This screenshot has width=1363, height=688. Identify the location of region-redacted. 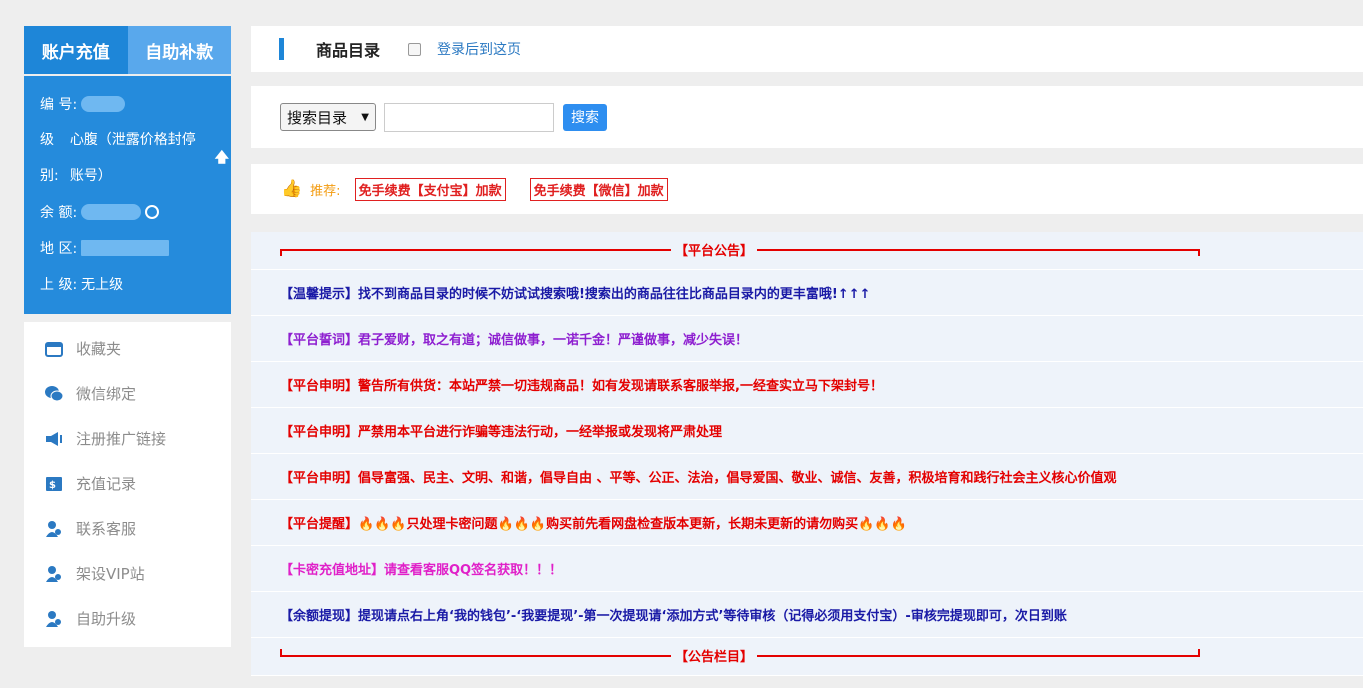
(125, 248).